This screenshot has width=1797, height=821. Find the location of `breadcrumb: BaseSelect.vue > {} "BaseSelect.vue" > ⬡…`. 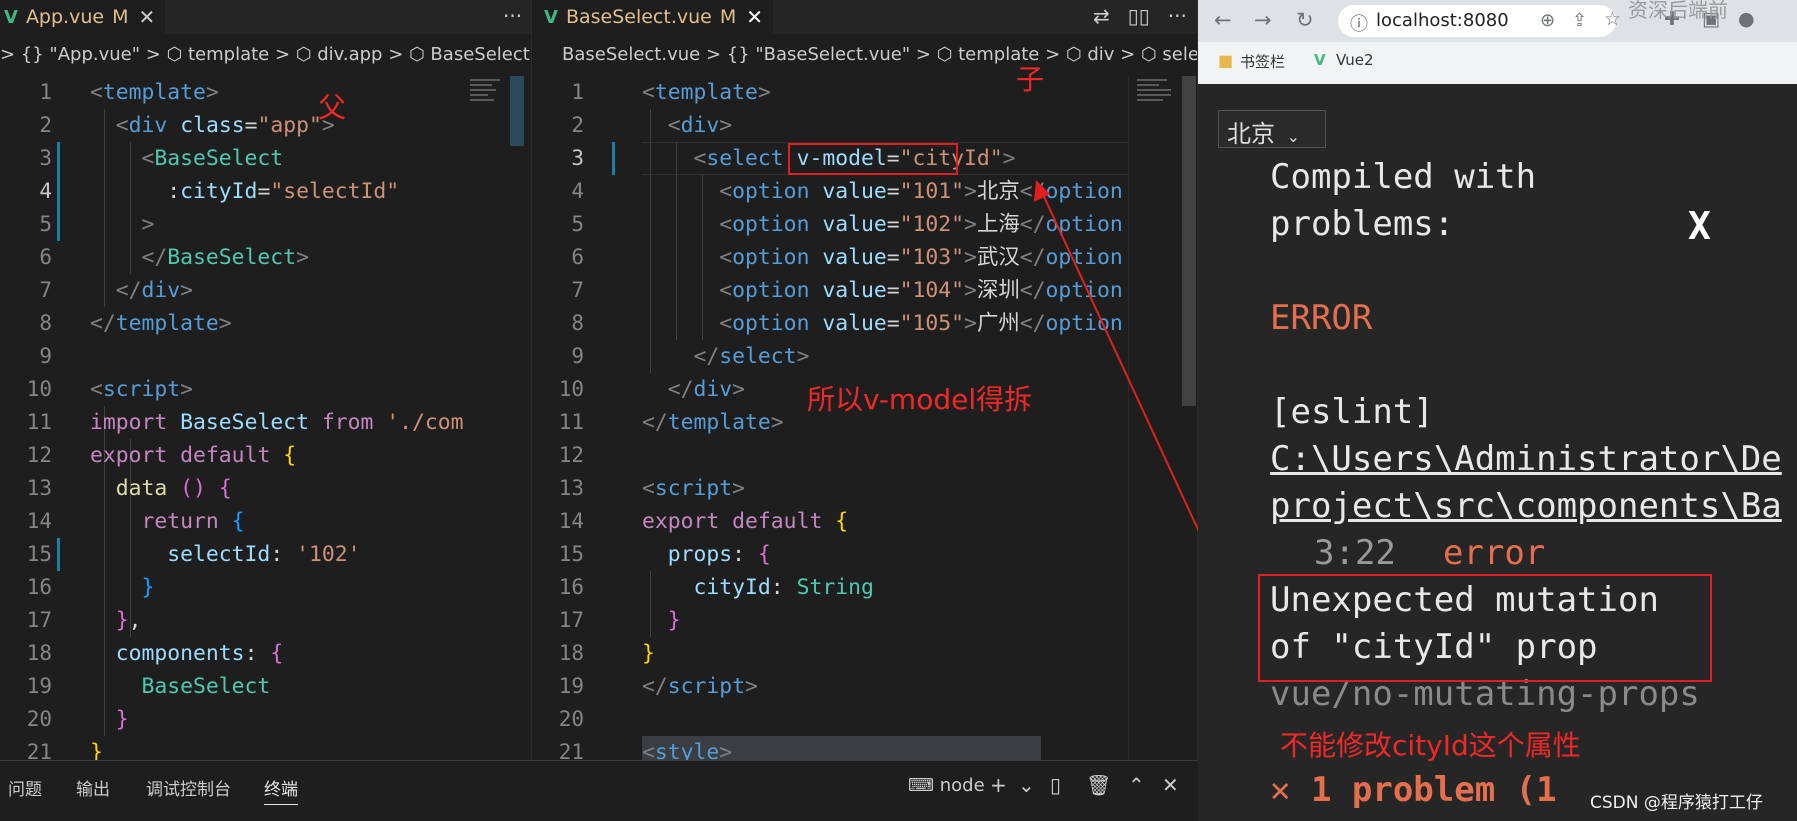

breadcrumb: BaseSelect.vue > {} "BaseSelect.vue" > ⬡… is located at coordinates (879, 59).